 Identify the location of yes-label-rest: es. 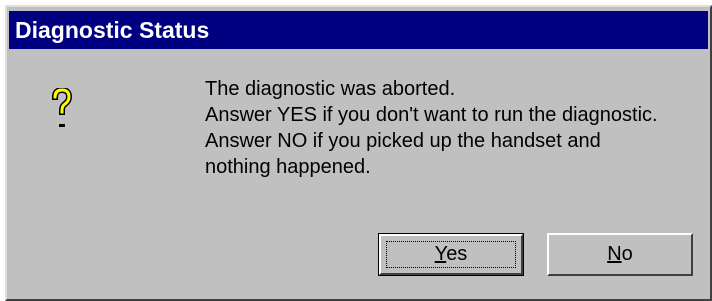
(457, 254).